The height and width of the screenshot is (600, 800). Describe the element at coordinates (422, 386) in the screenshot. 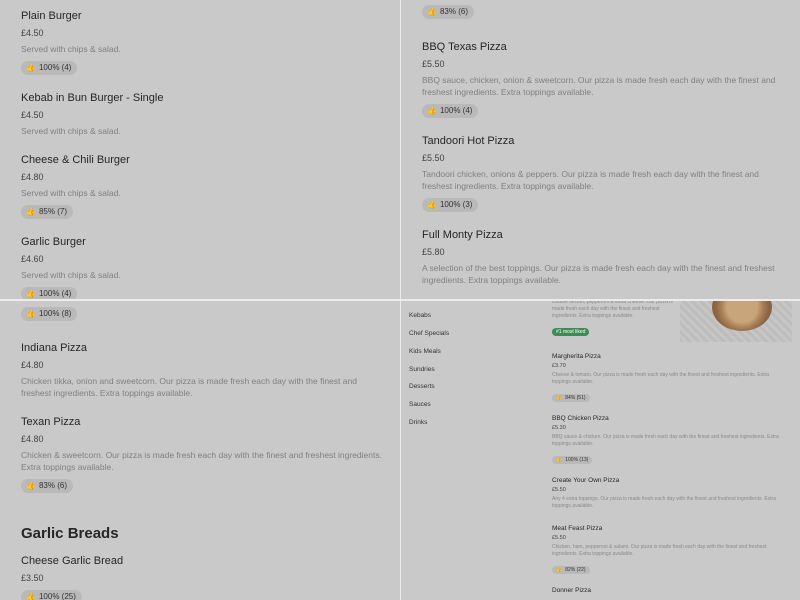

I see `sidebar-item-desserts: Desserts` at that location.